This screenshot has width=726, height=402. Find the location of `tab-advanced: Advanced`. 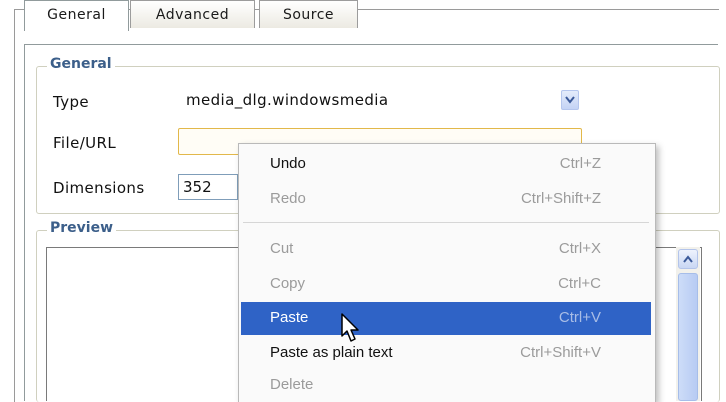

tab-advanced: Advanced is located at coordinates (192, 14).